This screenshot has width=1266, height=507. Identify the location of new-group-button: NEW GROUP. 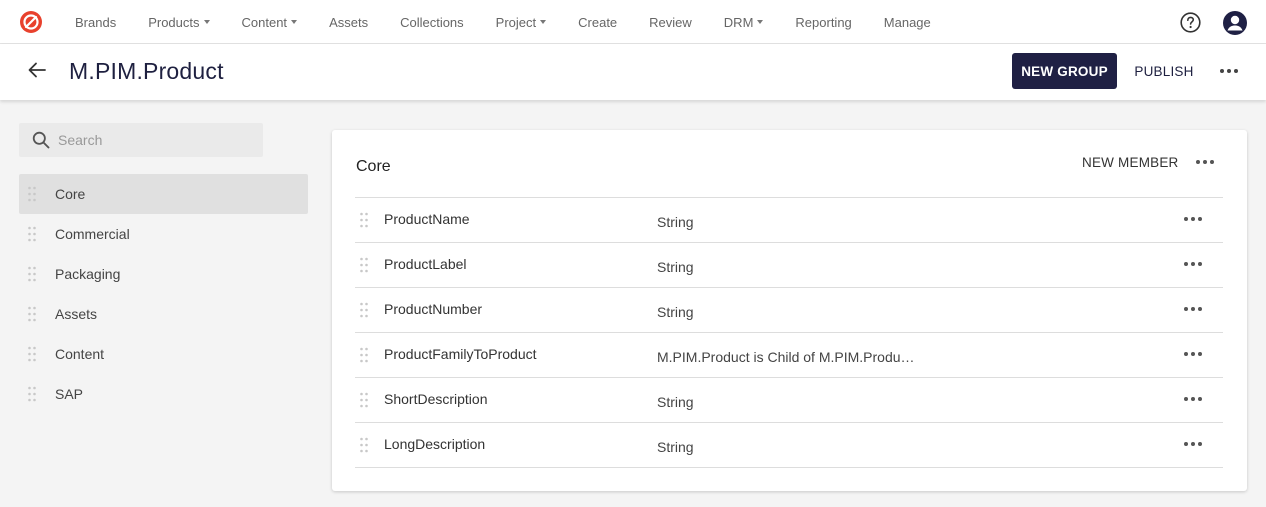
(1064, 71).